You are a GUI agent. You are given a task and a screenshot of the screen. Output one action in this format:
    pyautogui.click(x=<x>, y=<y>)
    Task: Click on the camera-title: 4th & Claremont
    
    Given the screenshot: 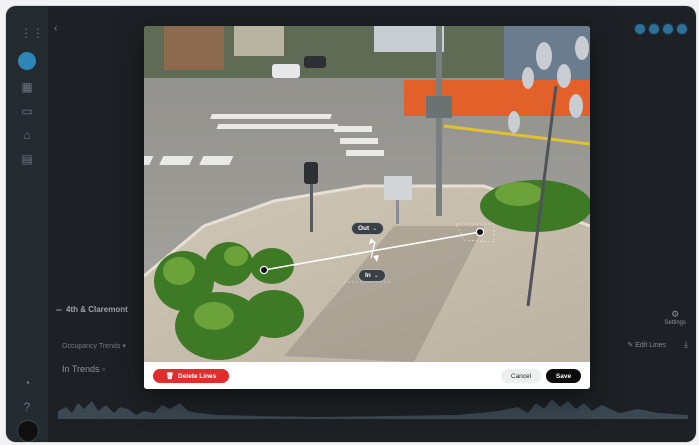 What is the action you would take?
    pyautogui.click(x=92, y=309)
    